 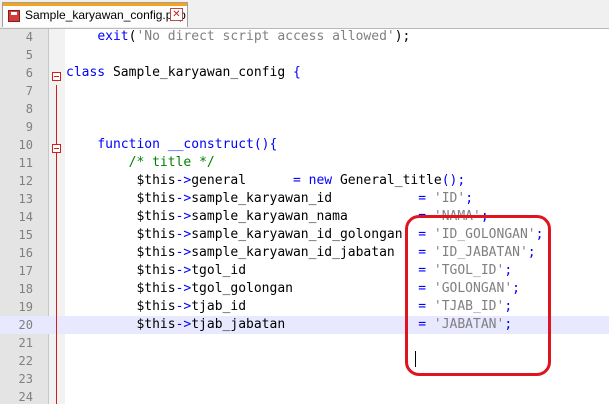 I want to click on code-token: ;, so click(x=469, y=198).